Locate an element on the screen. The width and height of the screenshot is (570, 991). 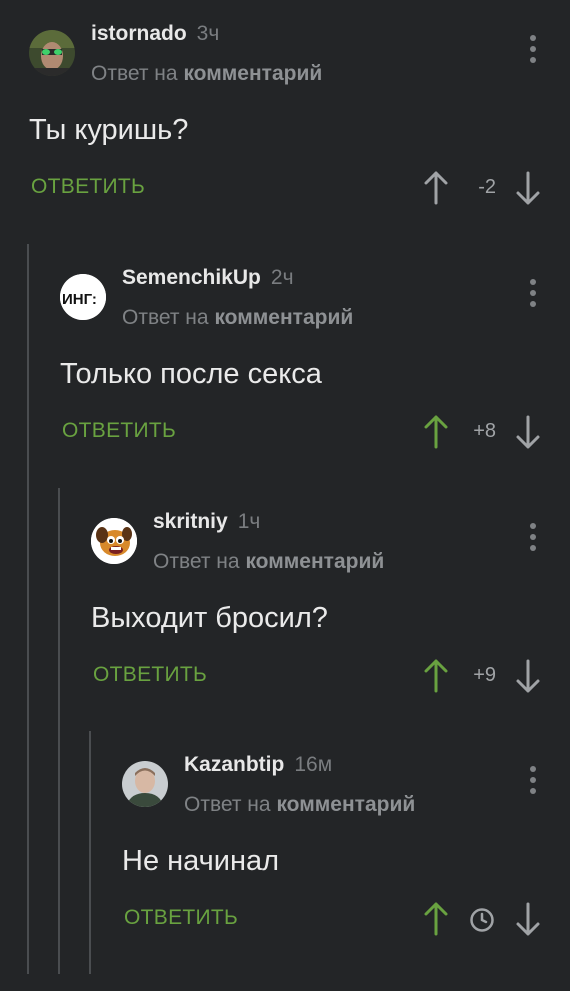
comment-score: +9 is located at coordinates (484, 675).